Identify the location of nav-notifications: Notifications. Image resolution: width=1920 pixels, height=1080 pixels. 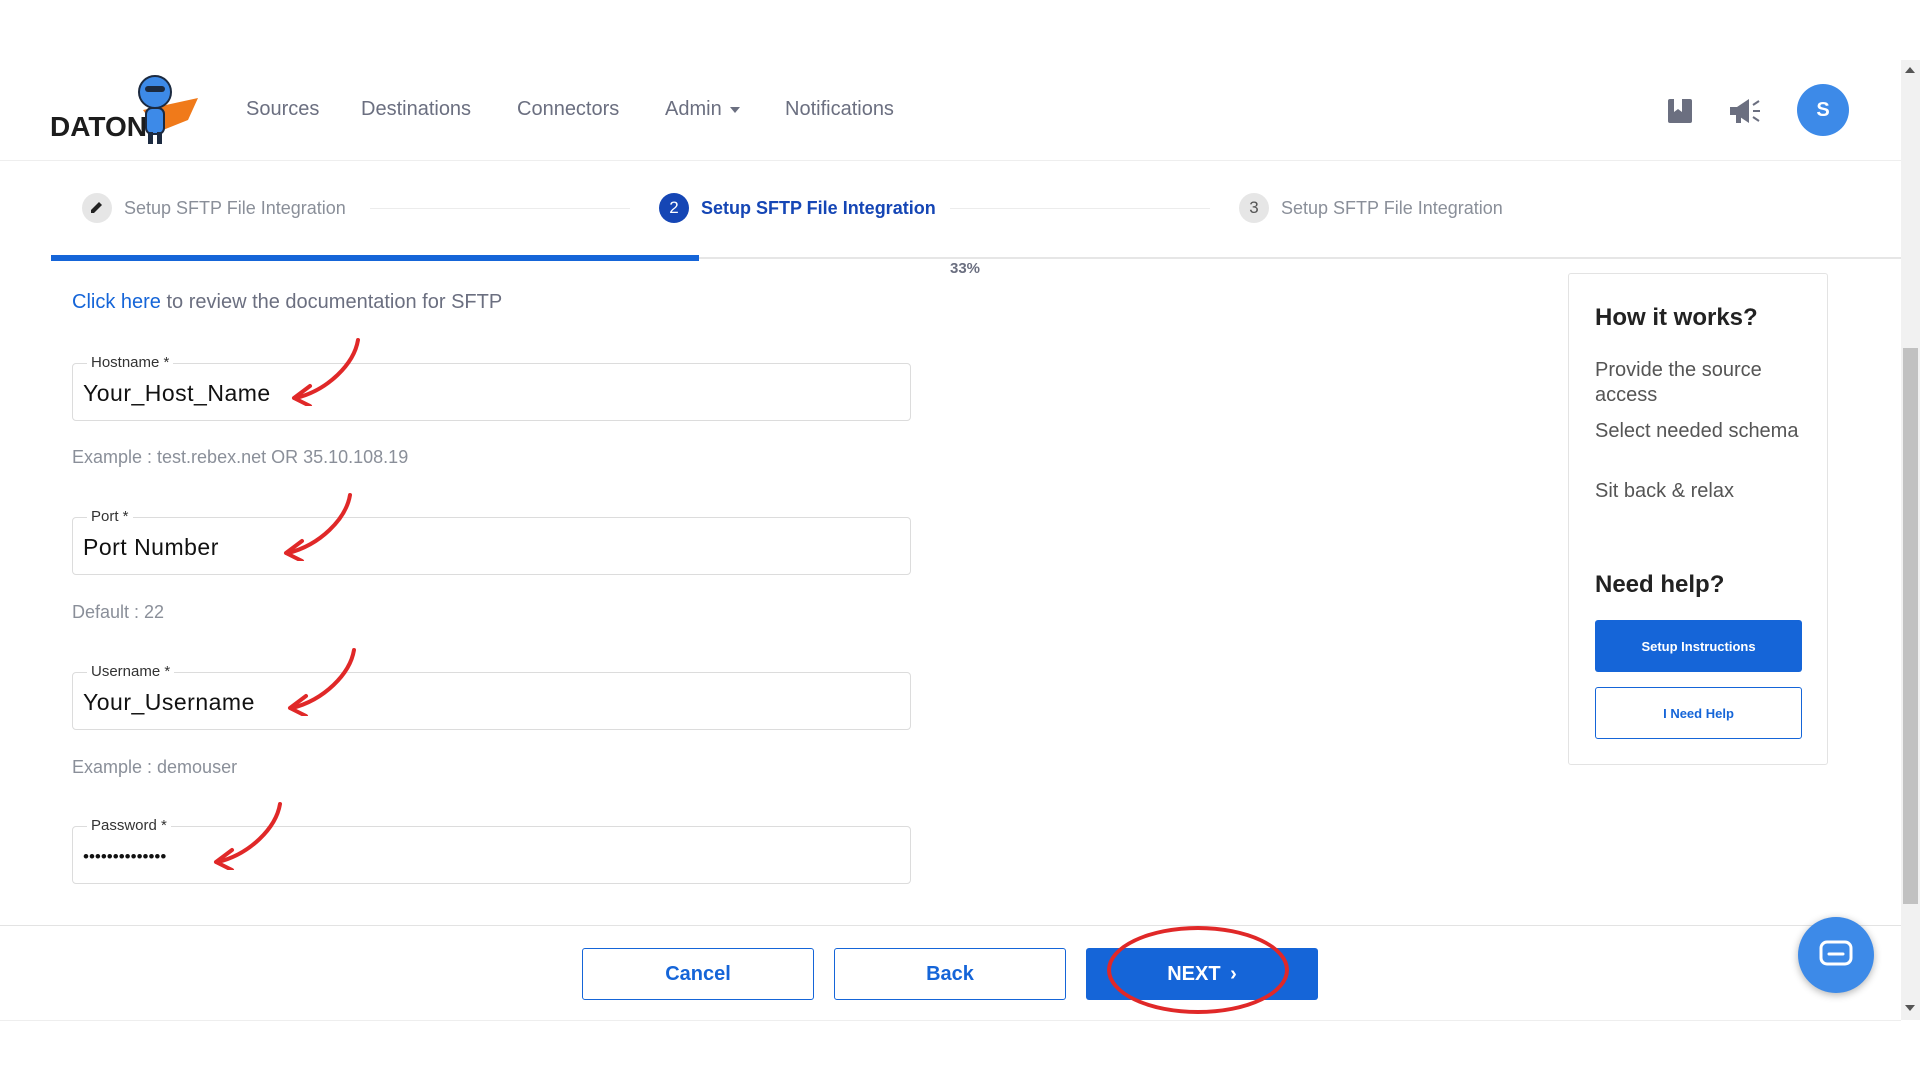
(839, 109).